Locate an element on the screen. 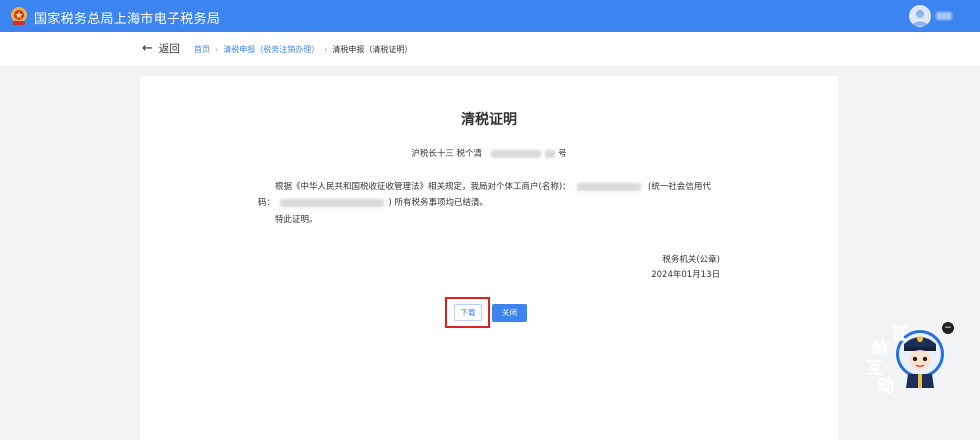  redacted-number is located at coordinates (515, 153).